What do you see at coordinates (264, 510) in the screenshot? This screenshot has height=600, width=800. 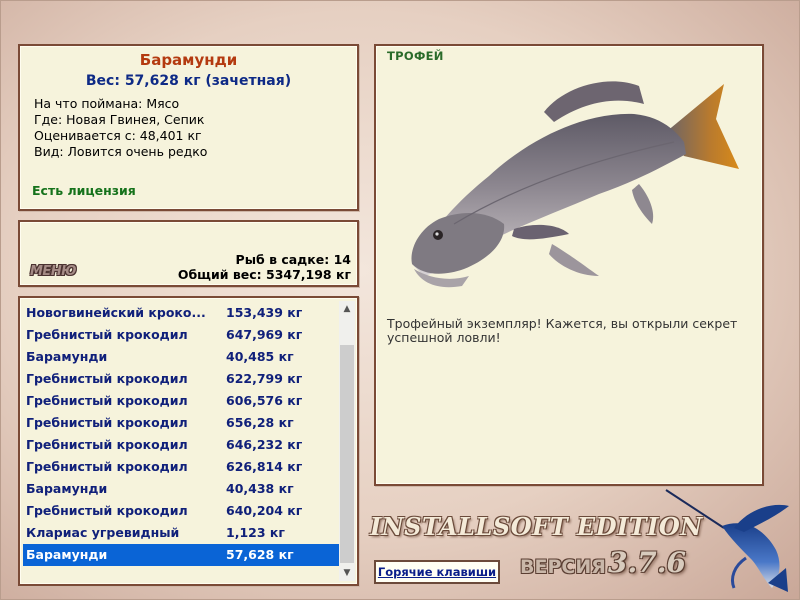 I see `catch-item-weight: 640,204 кг` at bounding box center [264, 510].